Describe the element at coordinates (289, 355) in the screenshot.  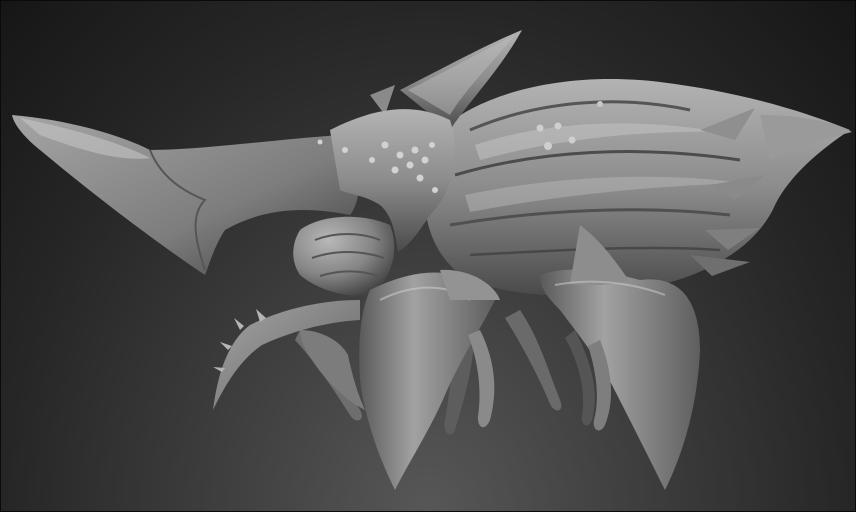
I see `mandible-claw` at that location.